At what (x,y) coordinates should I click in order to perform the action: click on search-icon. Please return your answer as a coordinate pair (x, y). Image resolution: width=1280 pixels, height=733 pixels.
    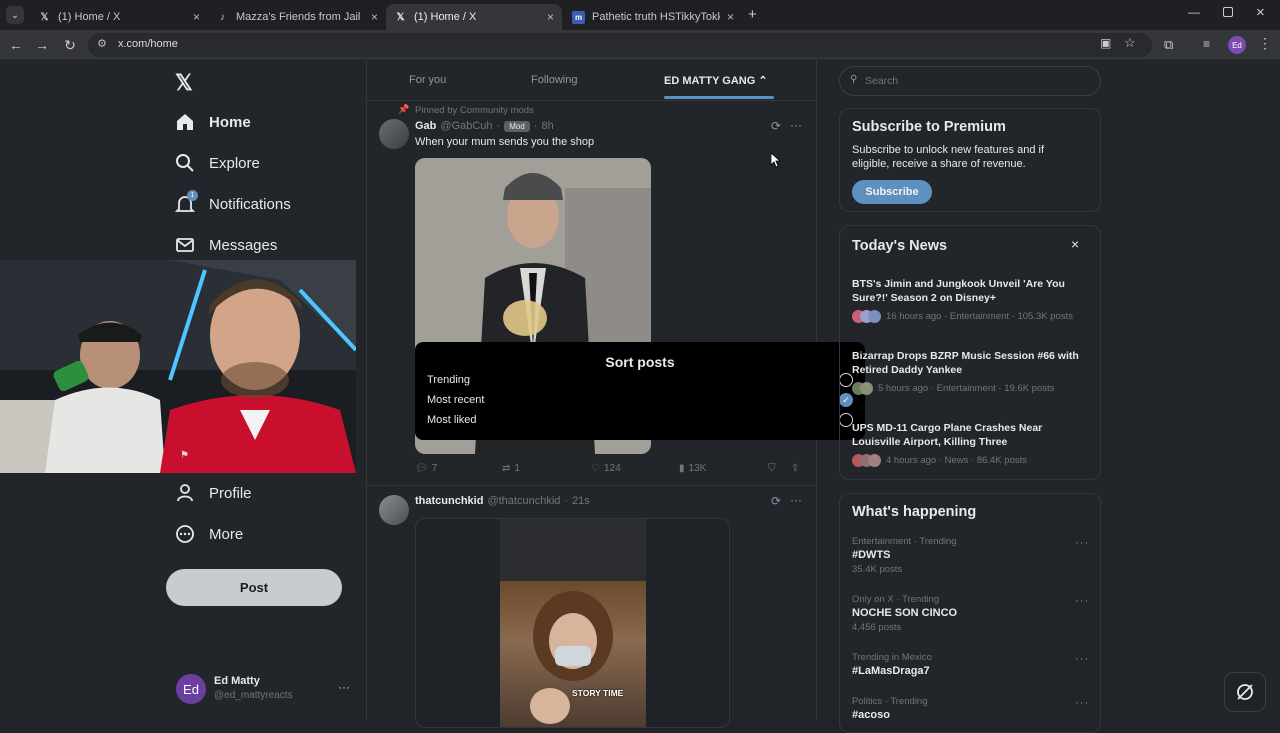
    Looking at the image, I should click on (185, 163).